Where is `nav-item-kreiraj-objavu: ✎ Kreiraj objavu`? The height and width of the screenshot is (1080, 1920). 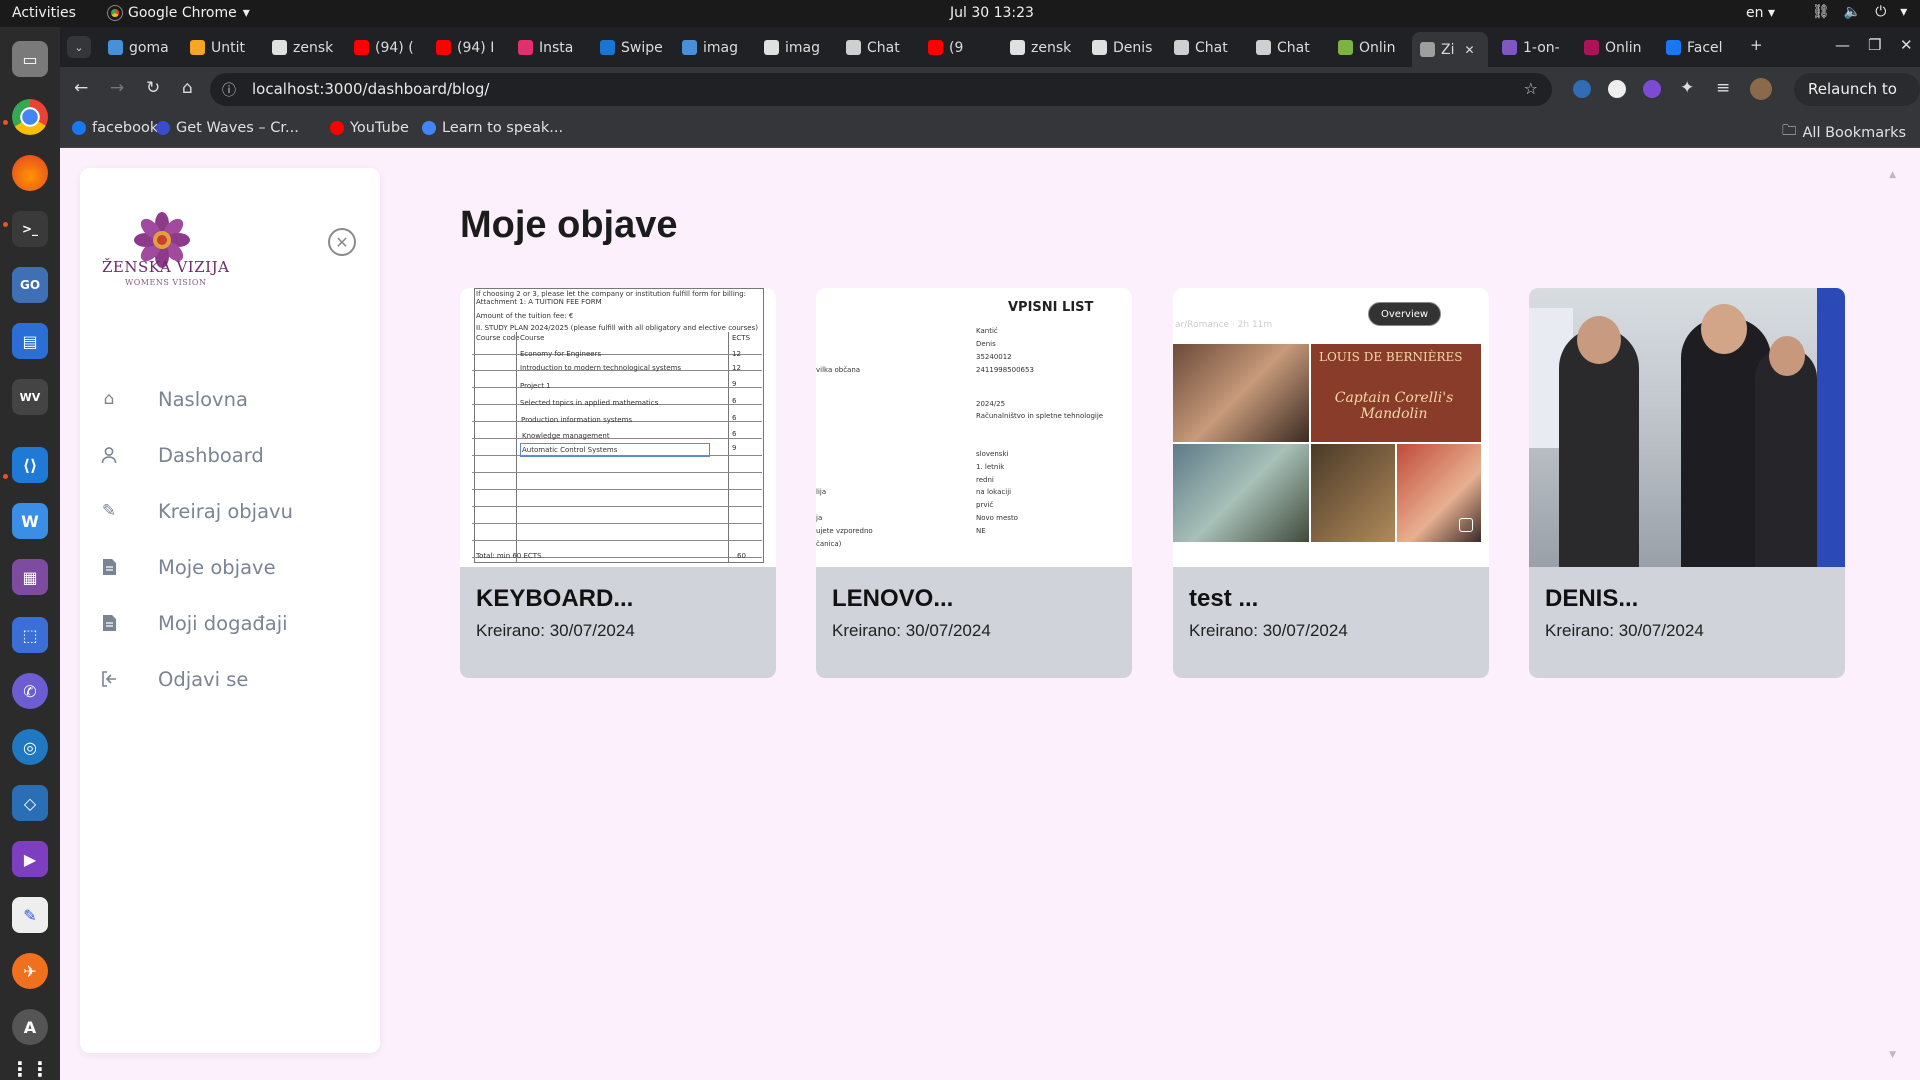 nav-item-kreiraj-objavu: ✎ Kreiraj objavu is located at coordinates (223, 511).